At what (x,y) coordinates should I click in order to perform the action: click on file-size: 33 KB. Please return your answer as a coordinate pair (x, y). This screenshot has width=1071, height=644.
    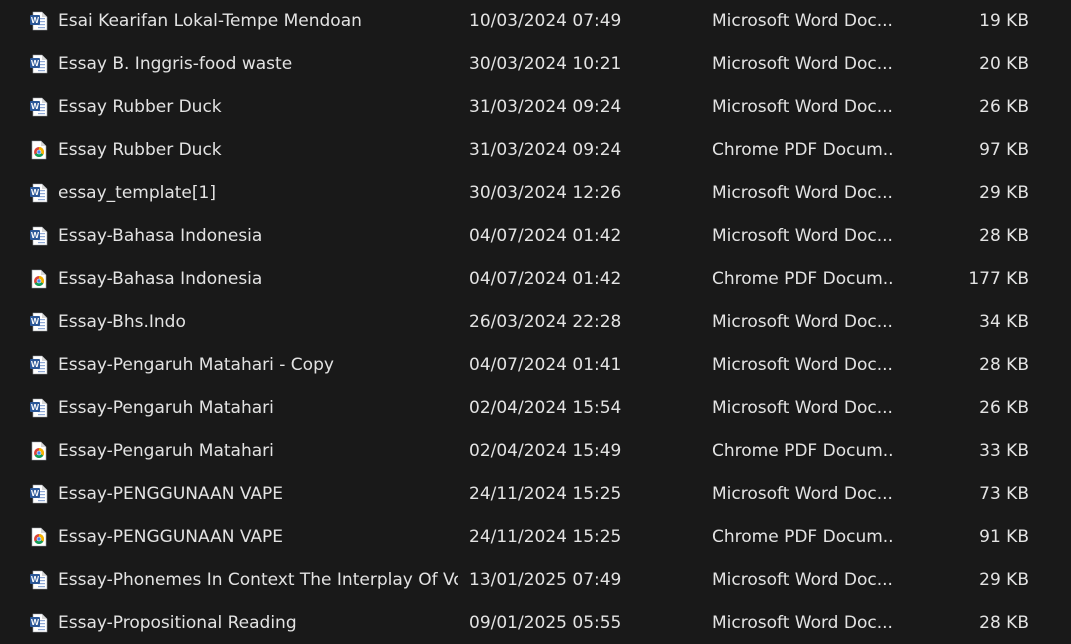
    Looking at the image, I should click on (1004, 451).